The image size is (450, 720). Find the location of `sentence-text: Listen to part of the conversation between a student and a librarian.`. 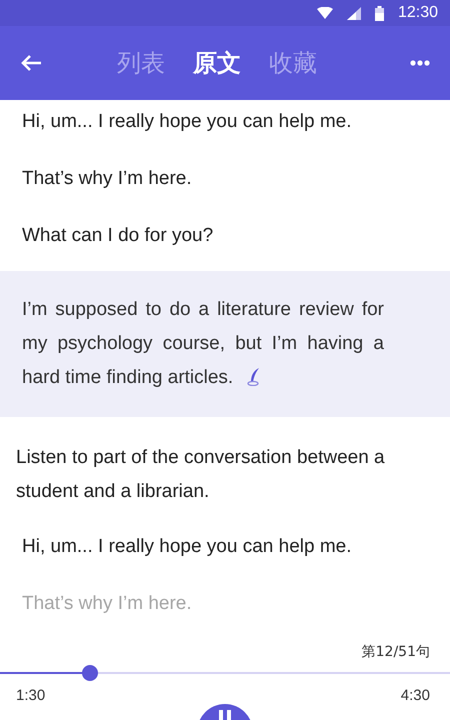

sentence-text: Listen to part of the conversation between a student and a librarian. is located at coordinates (201, 475).